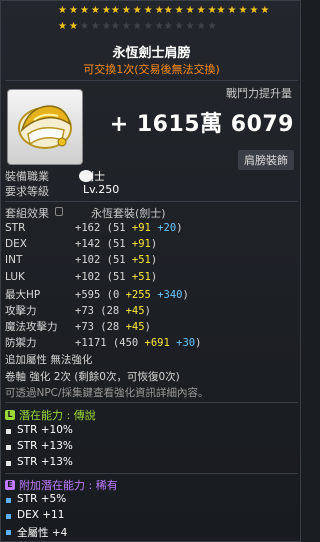  I want to click on stat-row: 攻擊力 +73 (28 +45), so click(78, 310).